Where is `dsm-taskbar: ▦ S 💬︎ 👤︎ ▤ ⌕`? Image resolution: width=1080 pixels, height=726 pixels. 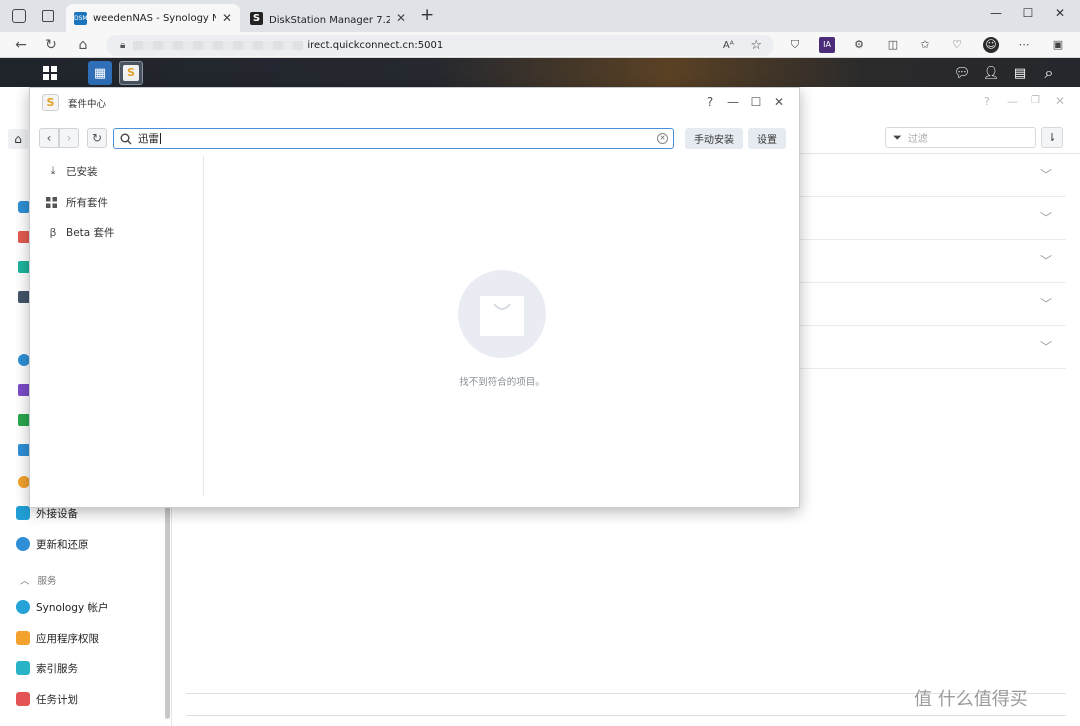 dsm-taskbar: ▦ S 💬︎ 👤︎ ▤ ⌕ is located at coordinates (540, 72).